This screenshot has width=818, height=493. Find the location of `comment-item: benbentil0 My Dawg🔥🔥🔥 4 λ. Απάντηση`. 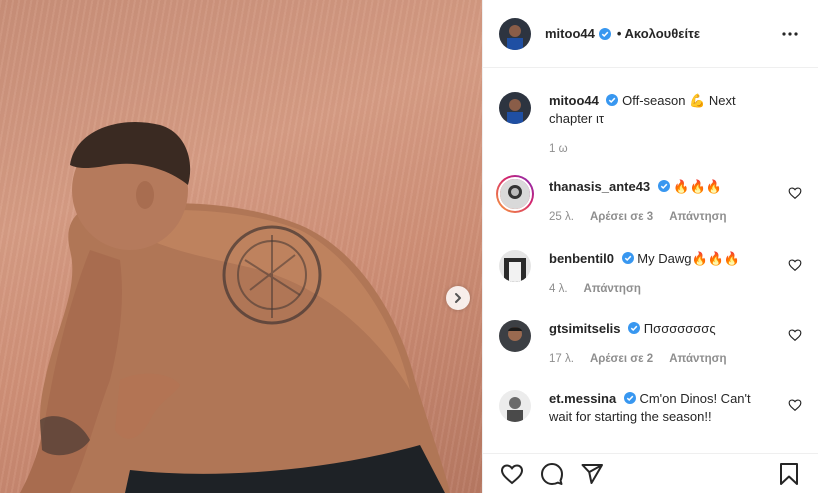

comment-item: benbentil0 My Dawg🔥🔥🔥 4 λ. Απάντηση is located at coordinates (650, 274).